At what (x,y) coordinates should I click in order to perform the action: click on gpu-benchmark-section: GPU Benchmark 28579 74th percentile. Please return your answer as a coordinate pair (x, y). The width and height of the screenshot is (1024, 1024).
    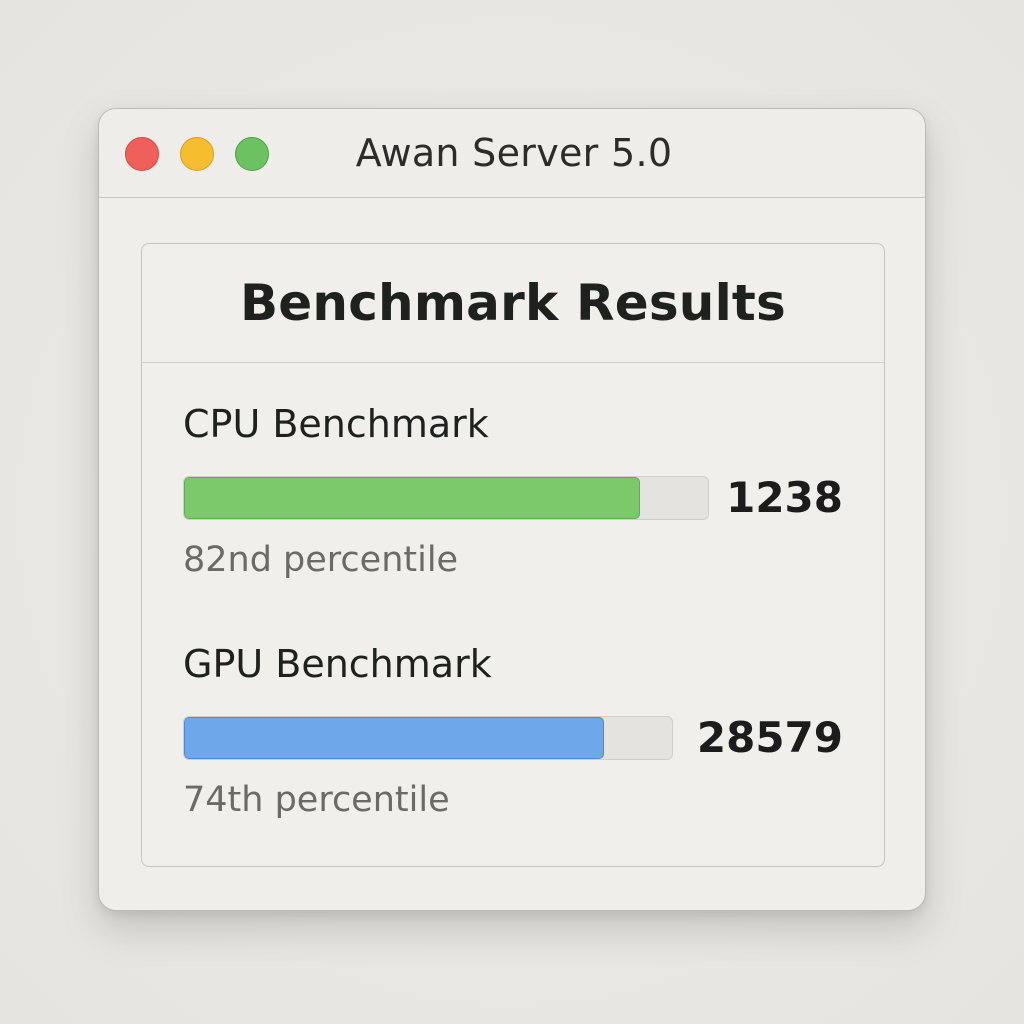
    Looking at the image, I should click on (513, 731).